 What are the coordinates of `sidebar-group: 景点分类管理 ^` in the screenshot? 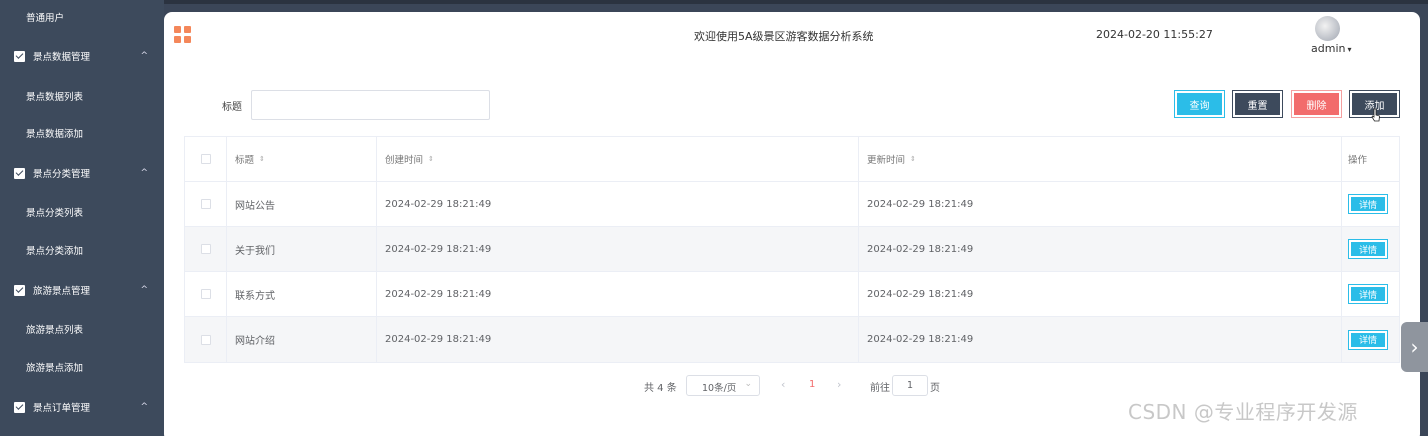 It's located at (82, 173).